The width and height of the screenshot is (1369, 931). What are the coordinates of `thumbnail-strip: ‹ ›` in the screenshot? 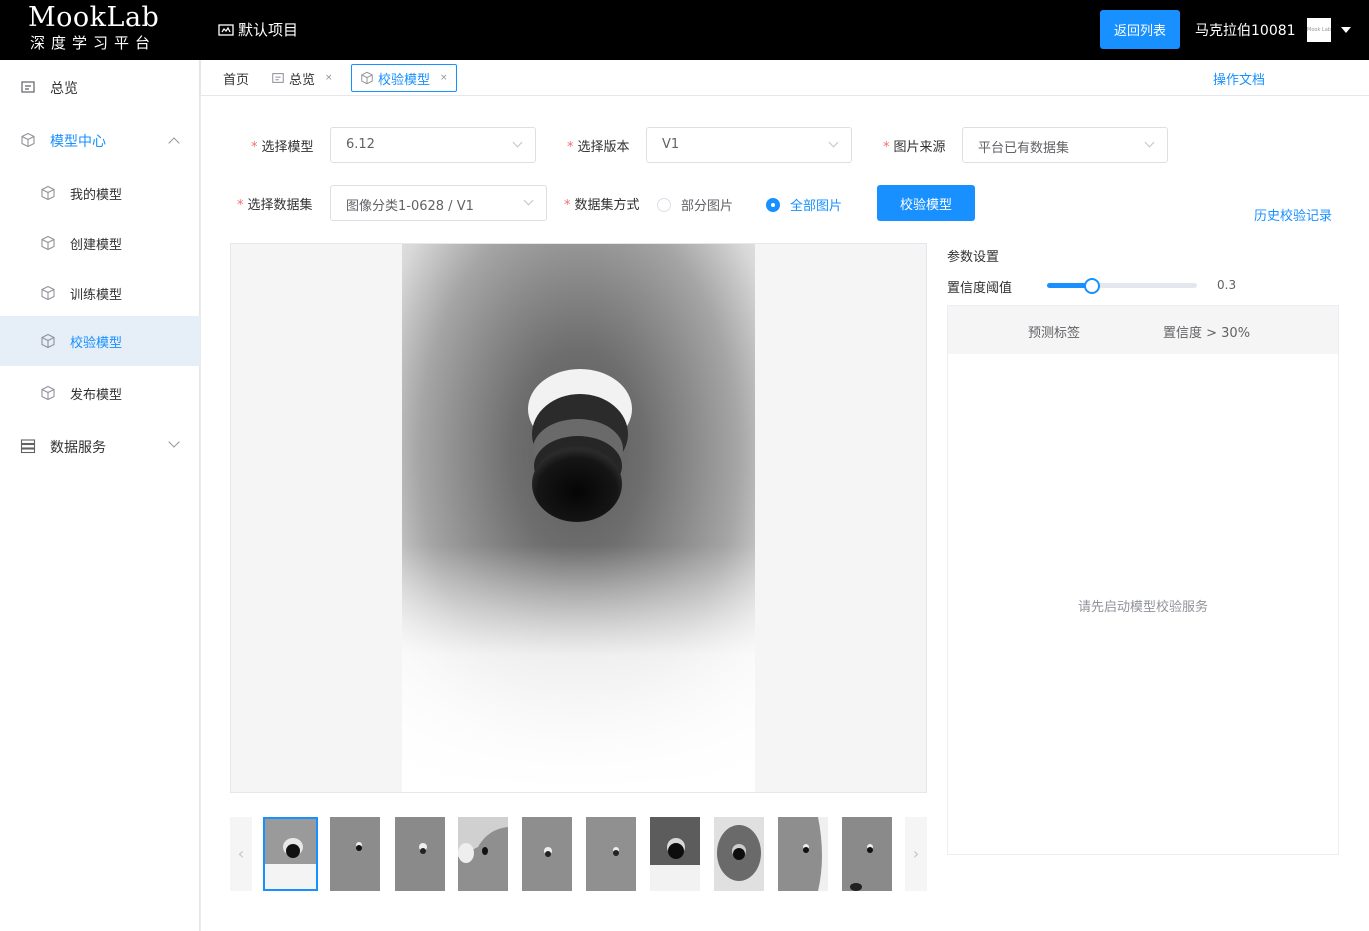 It's located at (578, 854).